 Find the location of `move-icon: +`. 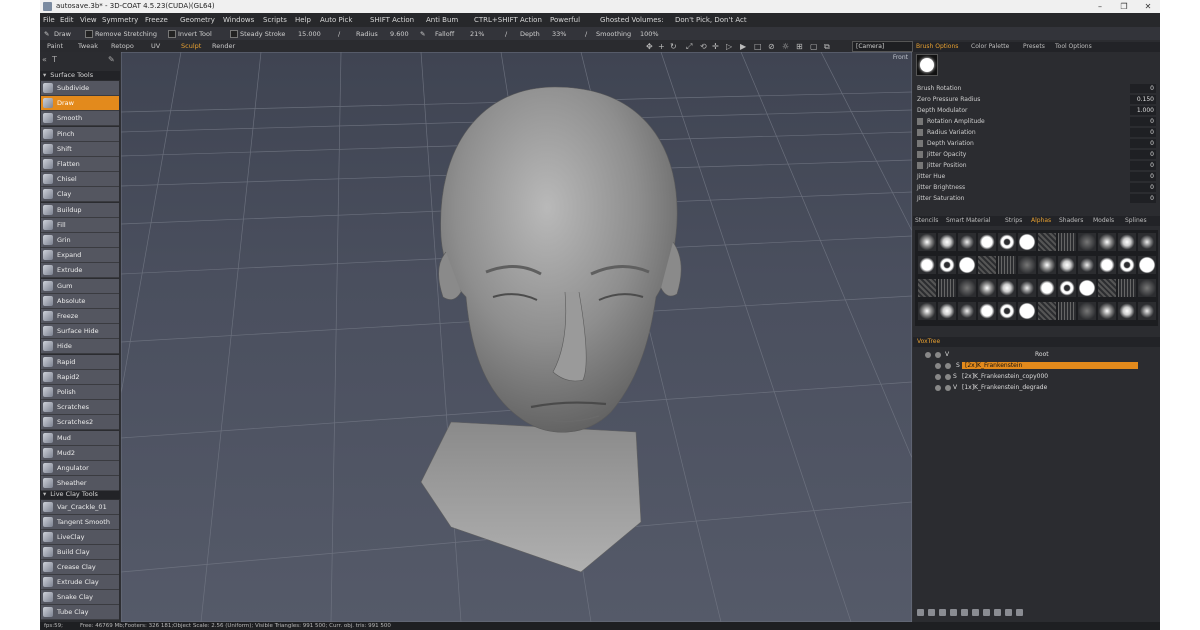

move-icon: + is located at coordinates (661, 46).